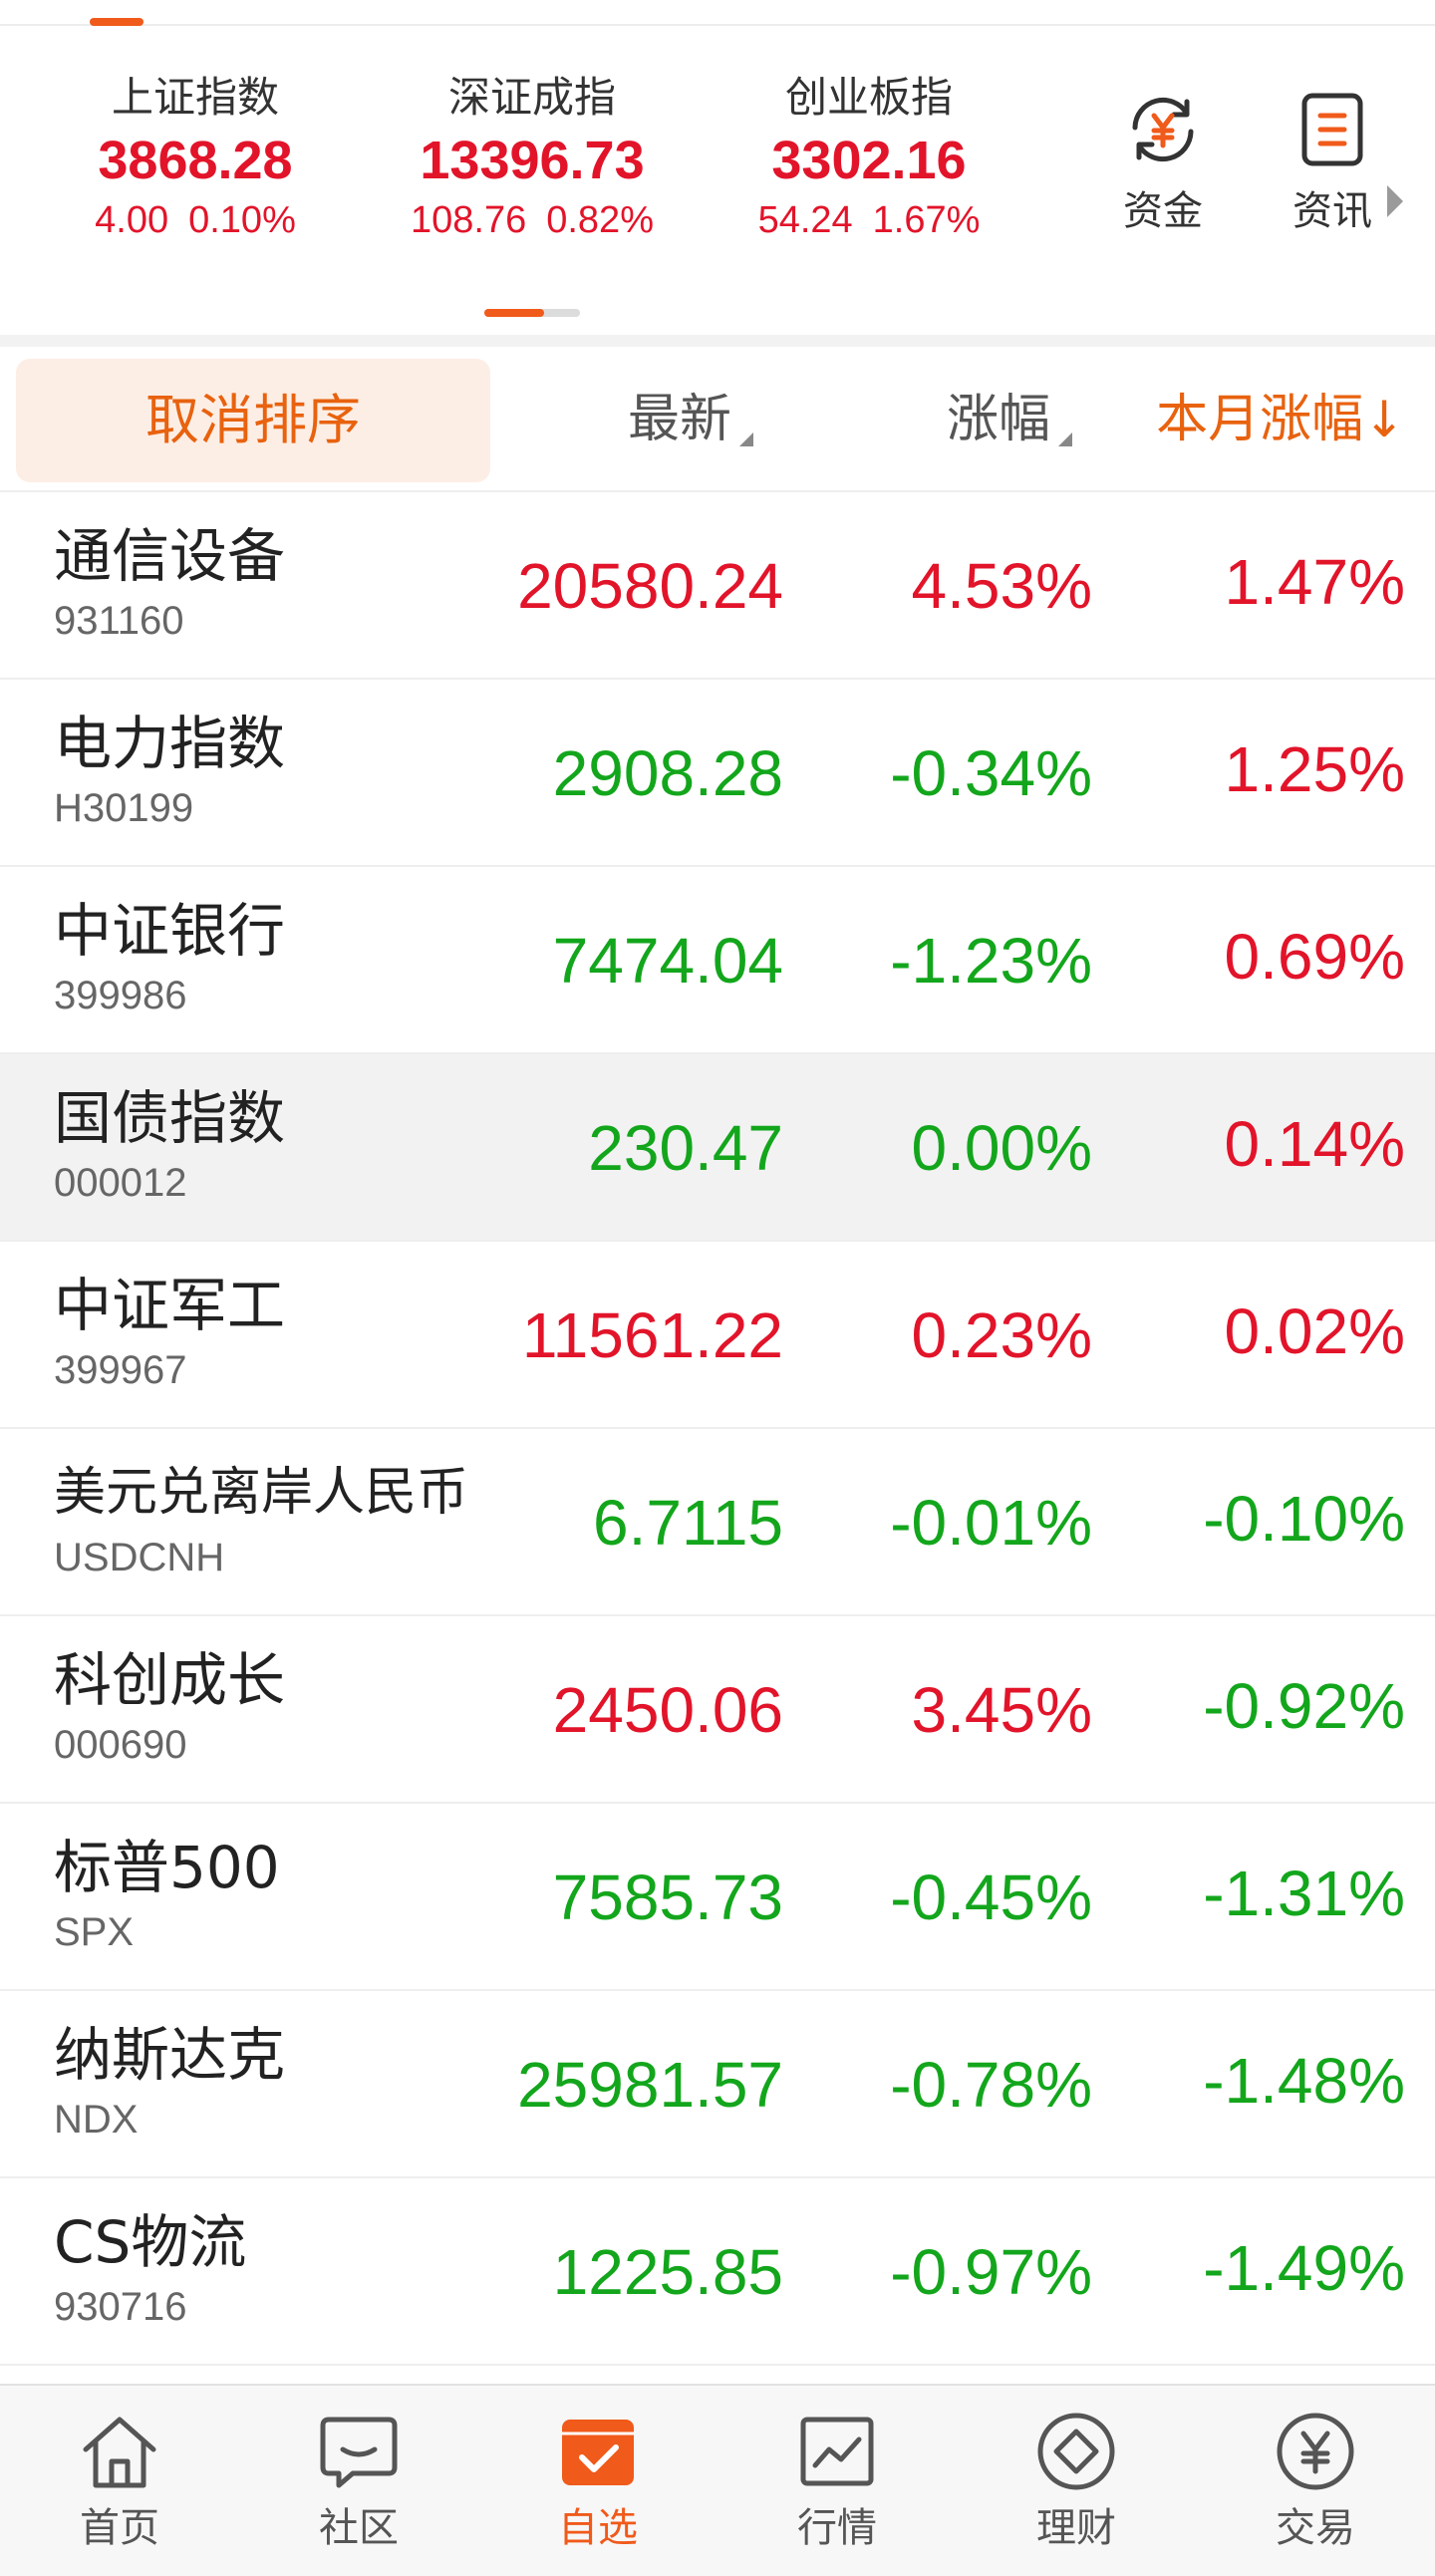 The height and width of the screenshot is (2576, 1435). I want to click on security-name: 电力指数, so click(170, 743).